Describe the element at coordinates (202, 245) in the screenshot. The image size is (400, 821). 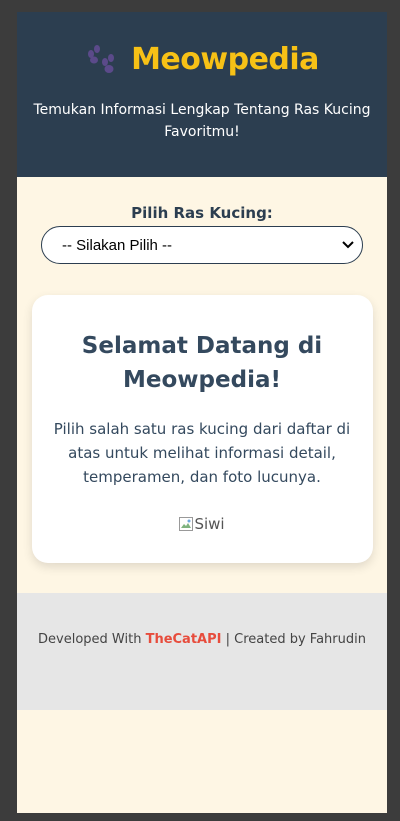
I see `breed-select: -- Silakan Pilih --` at that location.